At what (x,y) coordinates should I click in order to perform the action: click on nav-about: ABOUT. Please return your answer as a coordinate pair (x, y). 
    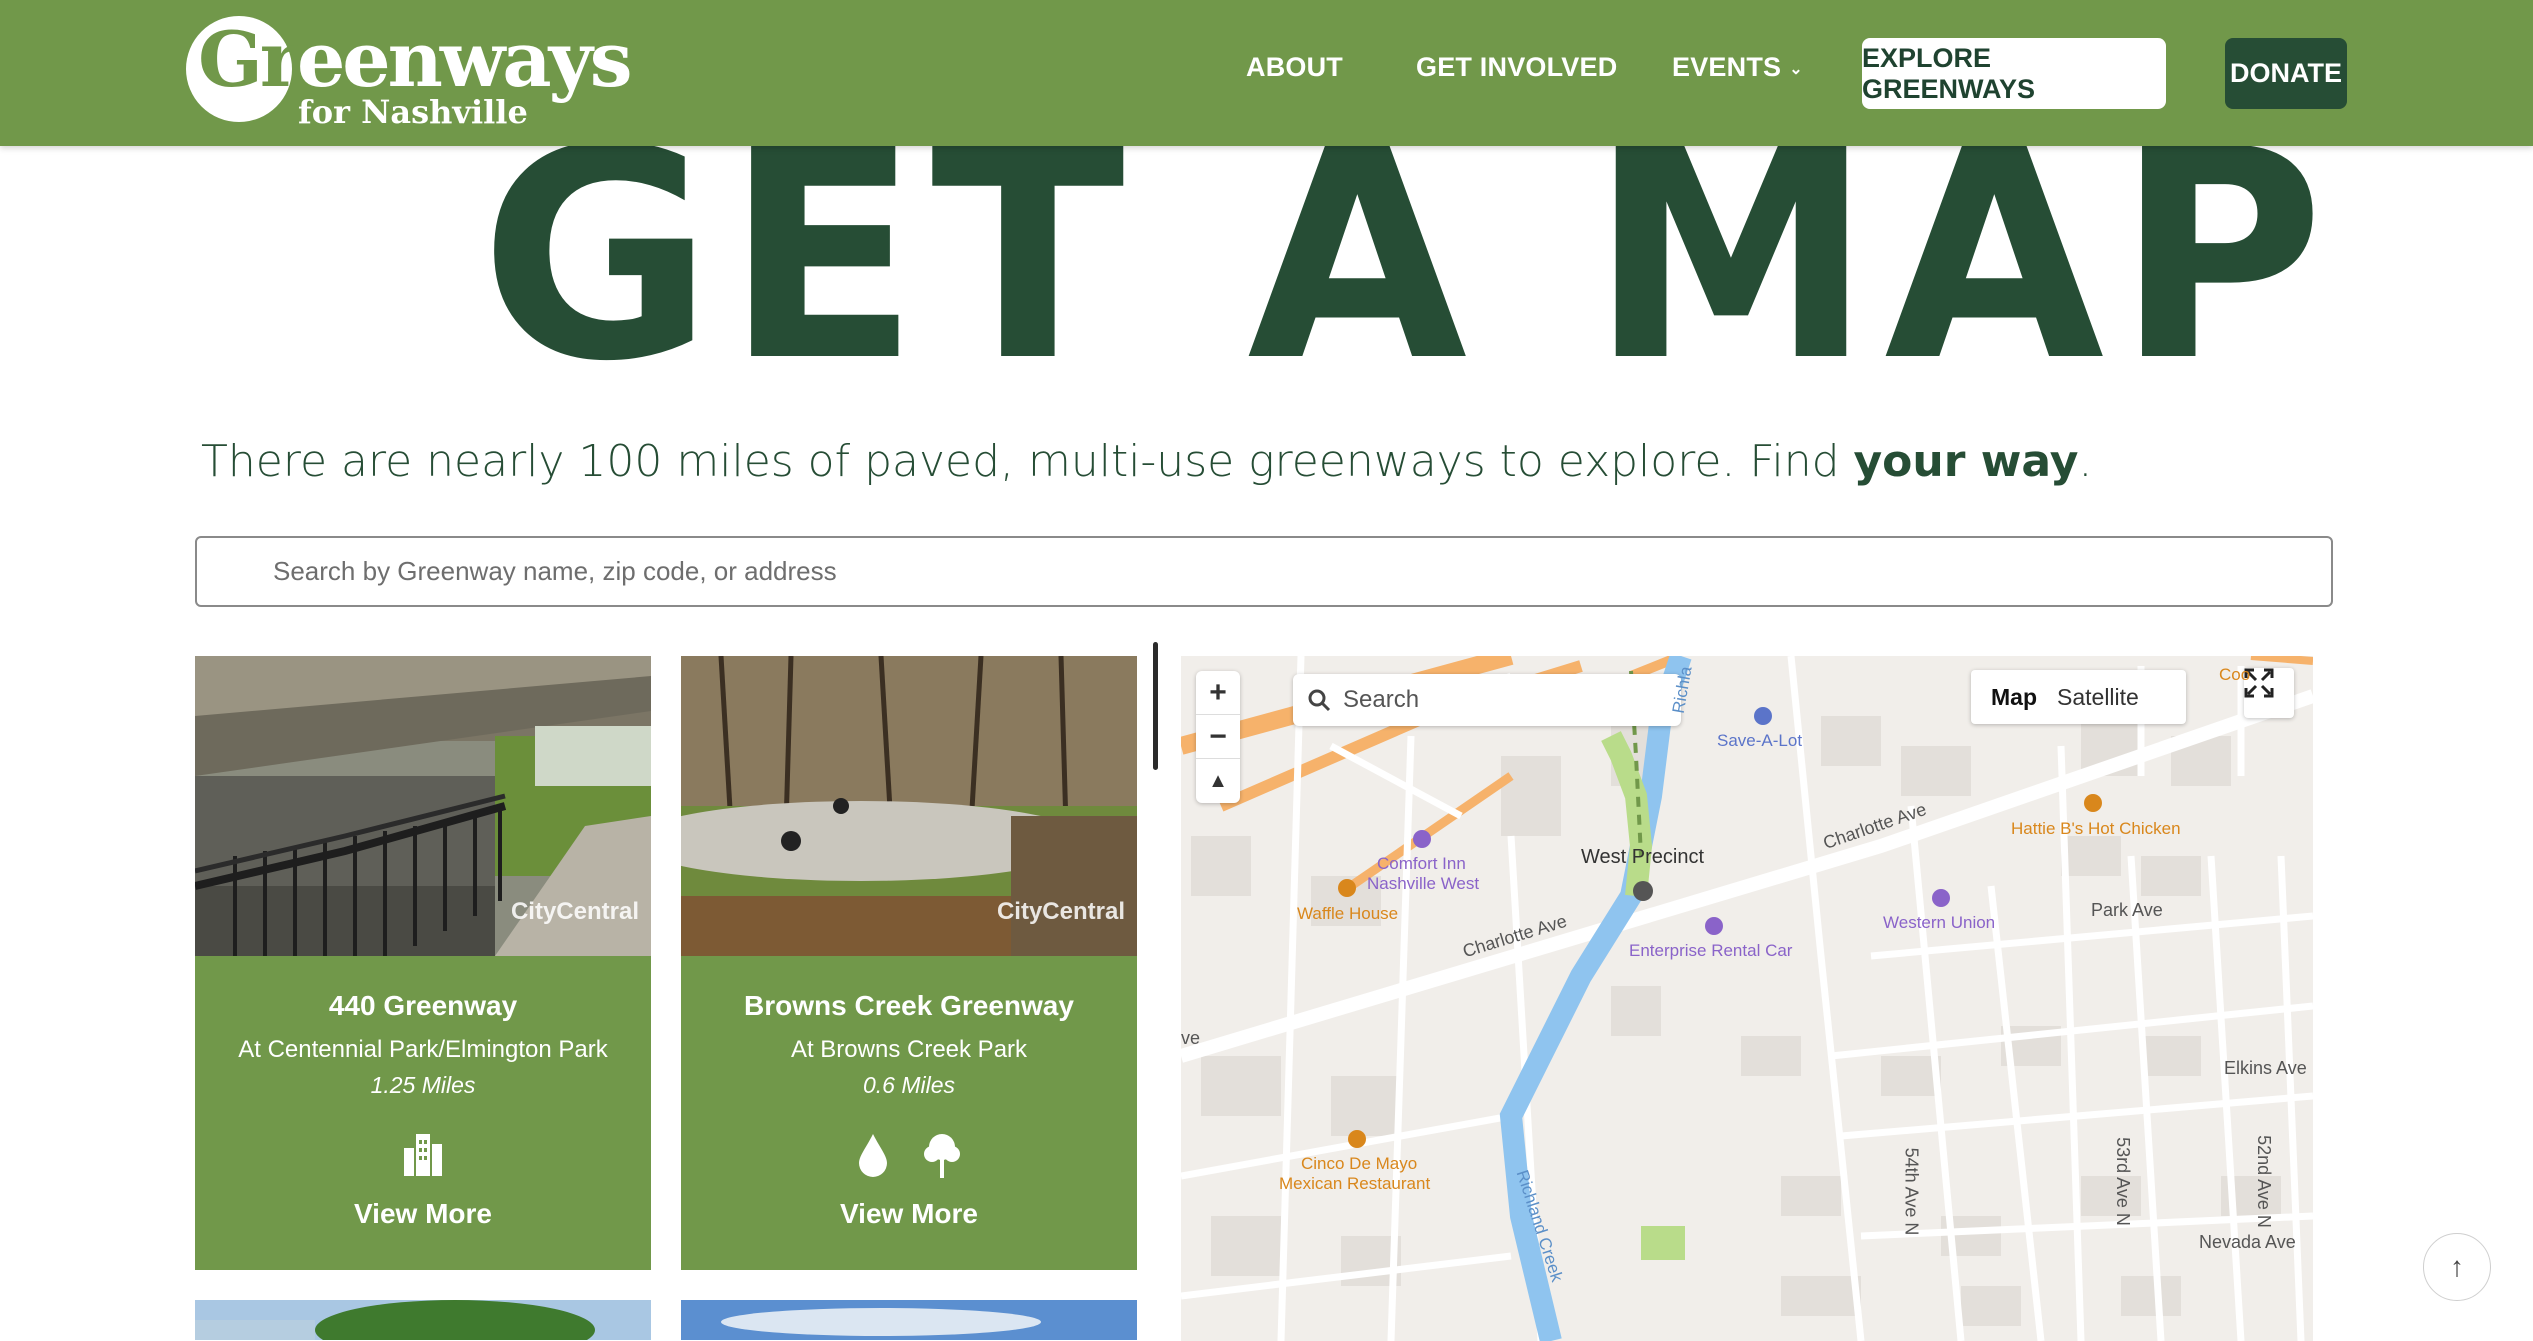
    Looking at the image, I should click on (1294, 67).